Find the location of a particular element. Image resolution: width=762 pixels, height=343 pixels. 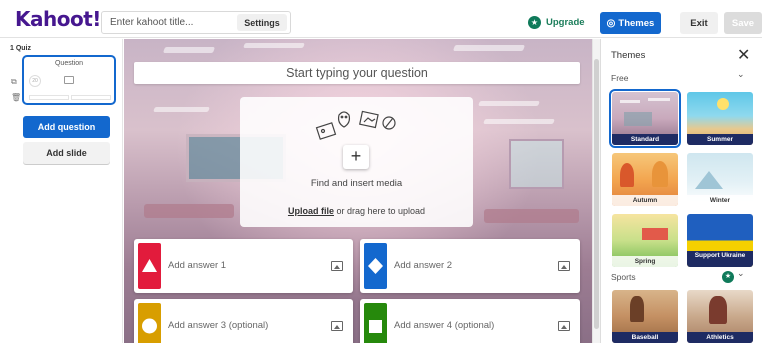

kahoot-title-input is located at coordinates (169, 22).